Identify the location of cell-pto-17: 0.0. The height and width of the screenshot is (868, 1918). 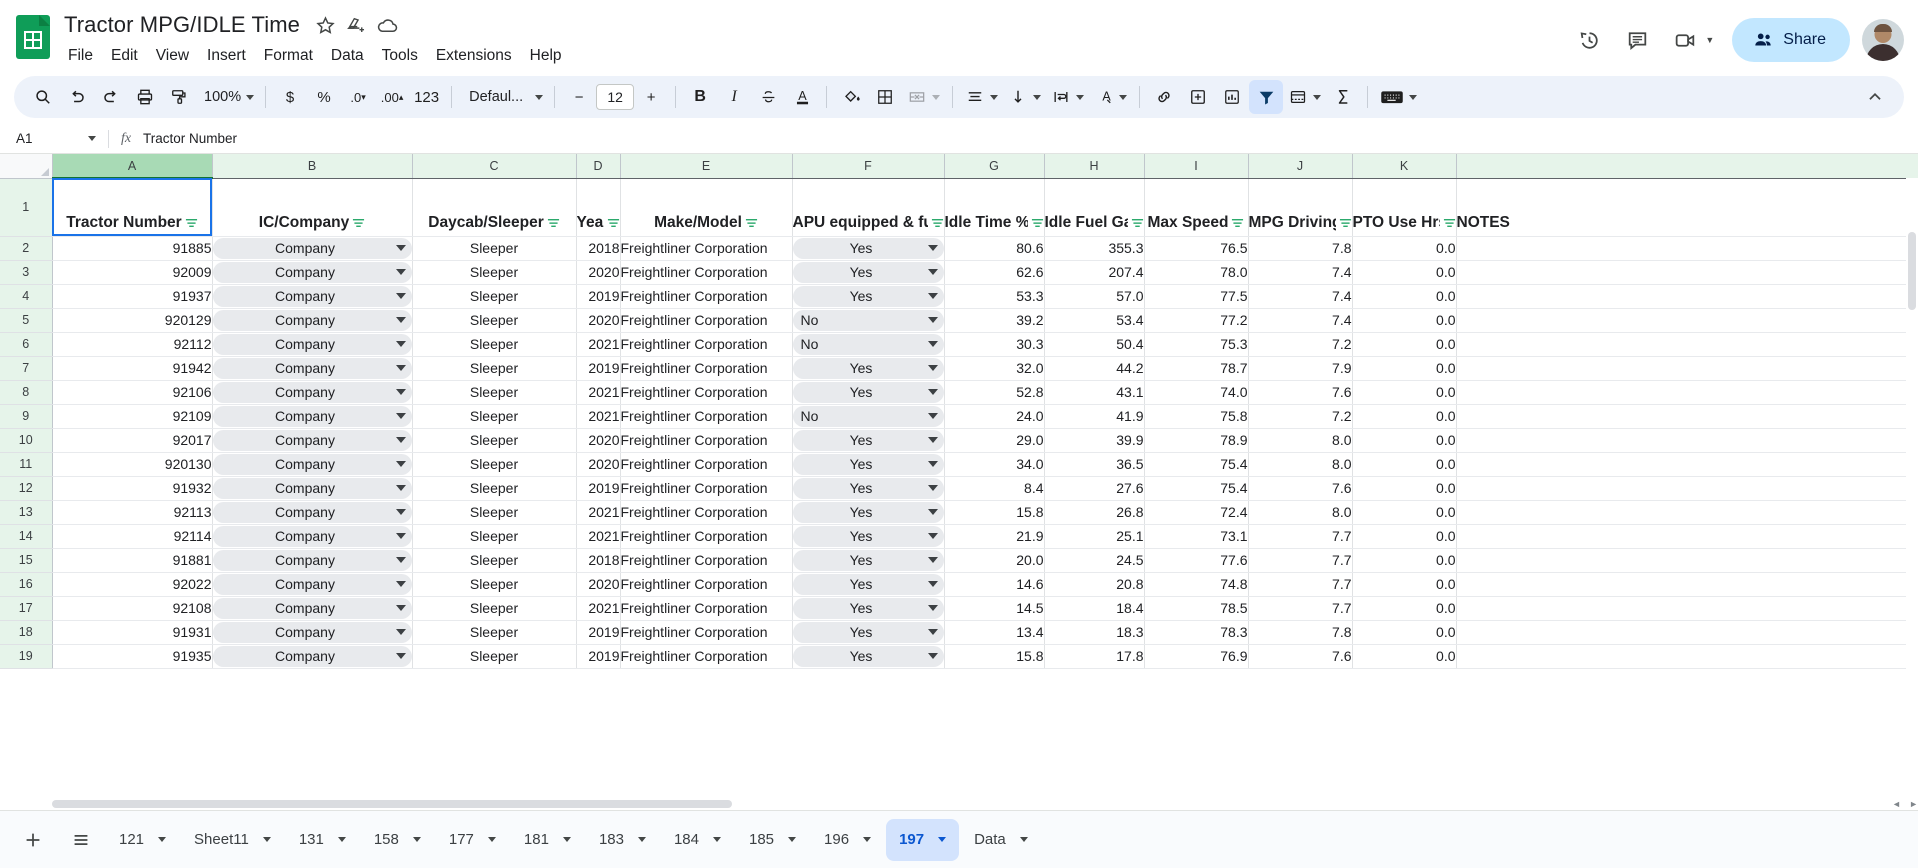
(1404, 608).